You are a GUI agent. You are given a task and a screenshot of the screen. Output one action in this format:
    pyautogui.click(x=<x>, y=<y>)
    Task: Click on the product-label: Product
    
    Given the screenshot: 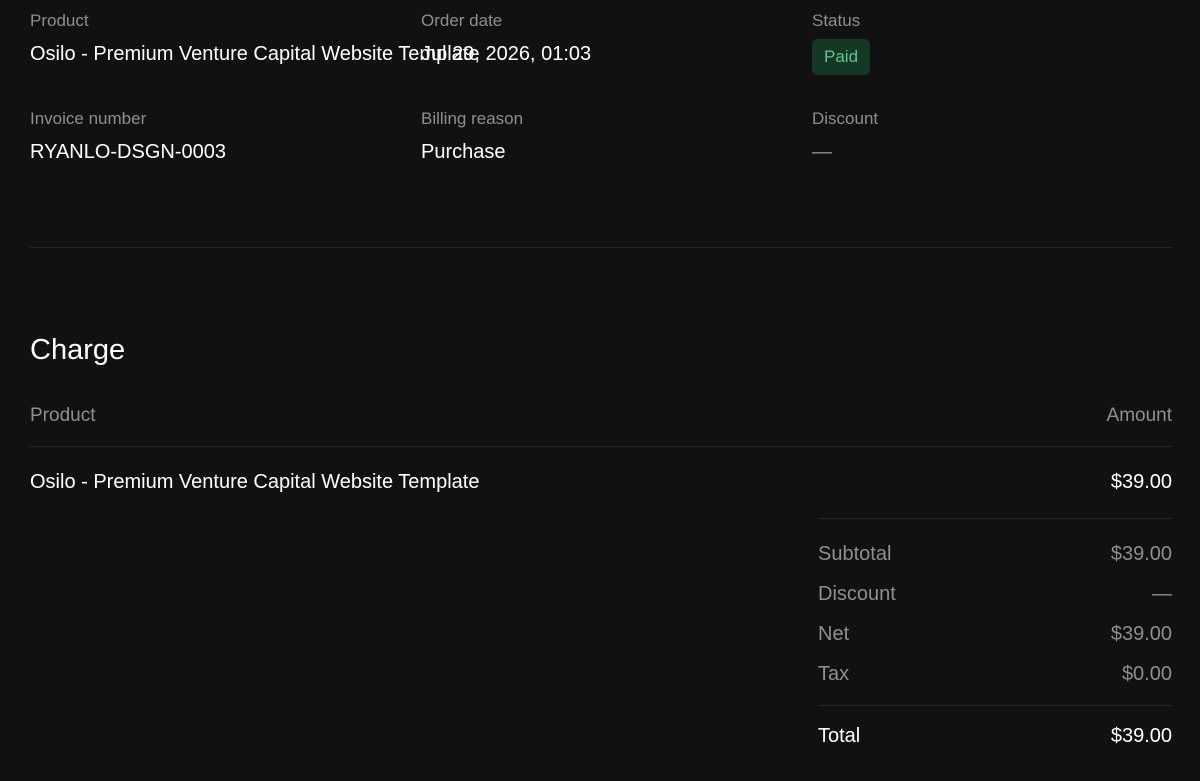 What is the action you would take?
    pyautogui.click(x=59, y=20)
    